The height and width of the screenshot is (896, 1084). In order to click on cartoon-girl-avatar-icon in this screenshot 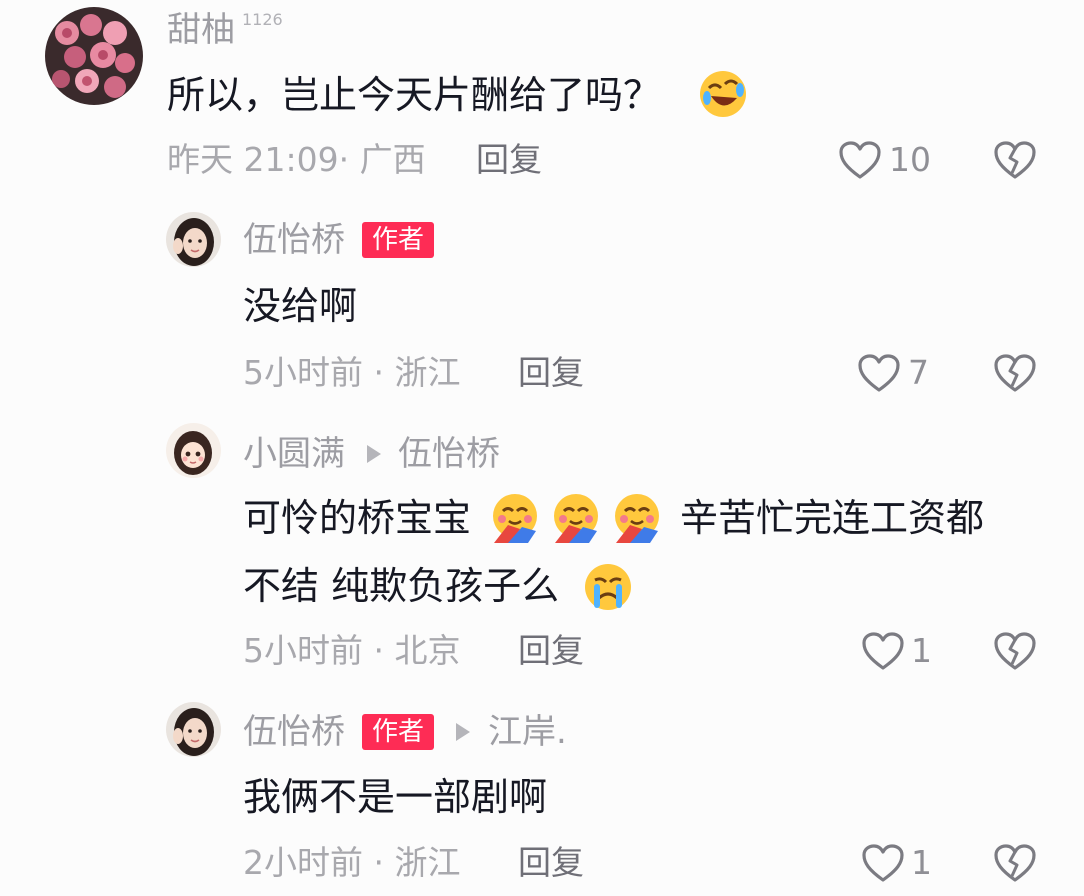, I will do `click(193, 450)`.